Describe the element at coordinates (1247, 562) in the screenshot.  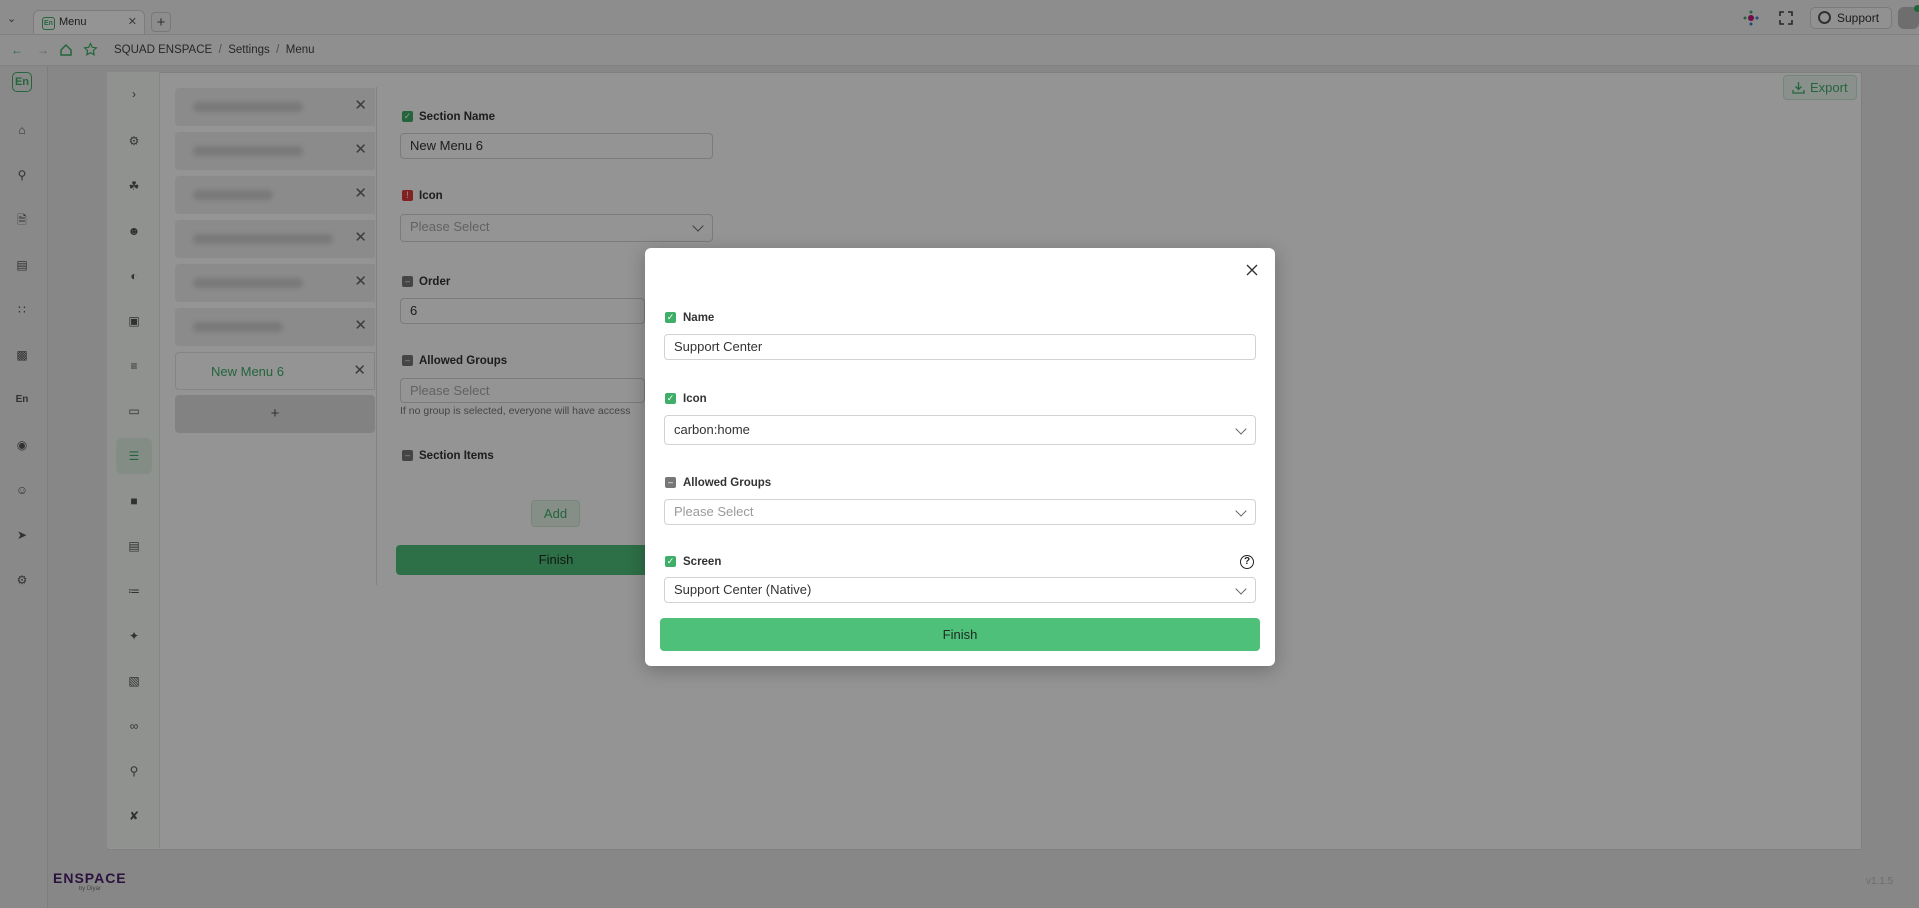
I see `help-icon: ?` at that location.